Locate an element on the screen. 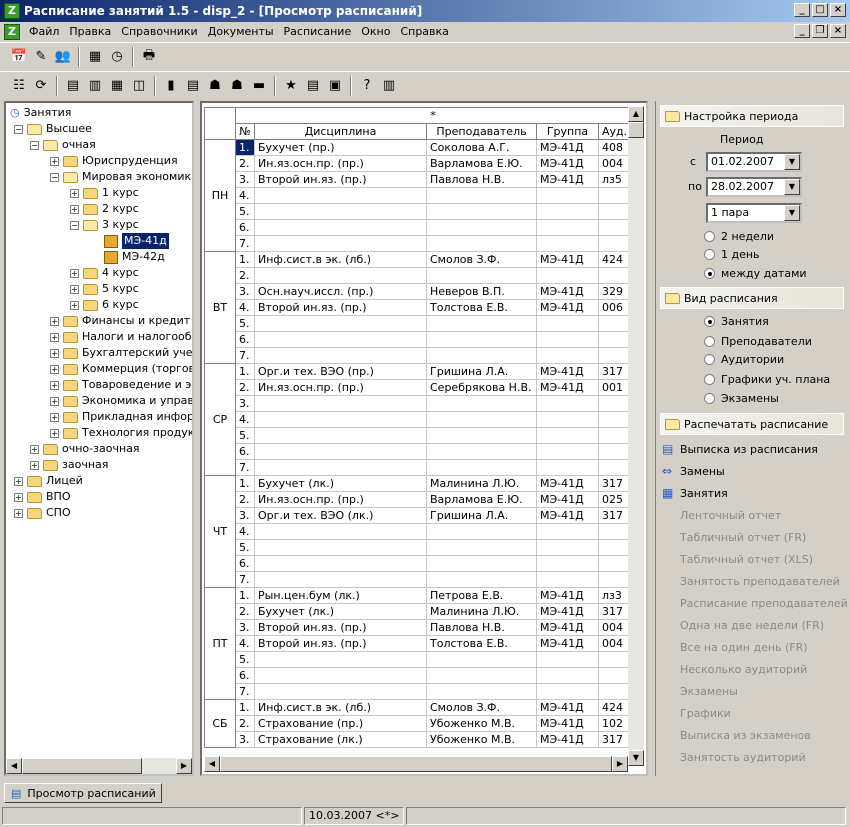 The image size is (850, 827). view-section-header: Вид расписания is located at coordinates (752, 298).